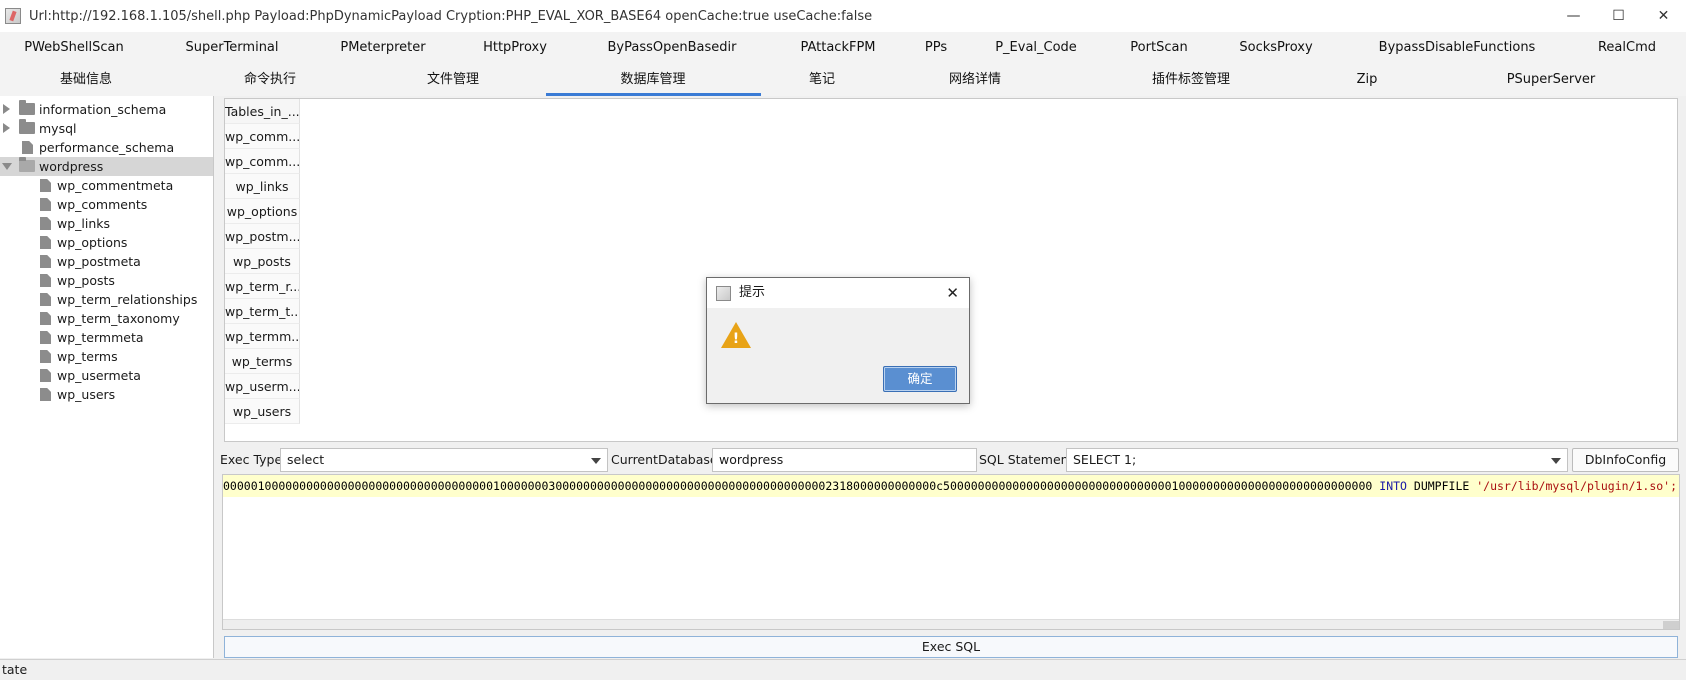 This screenshot has width=1686, height=680. Describe the element at coordinates (106, 356) in the screenshot. I see `tree-table-node: wp_terms` at that location.